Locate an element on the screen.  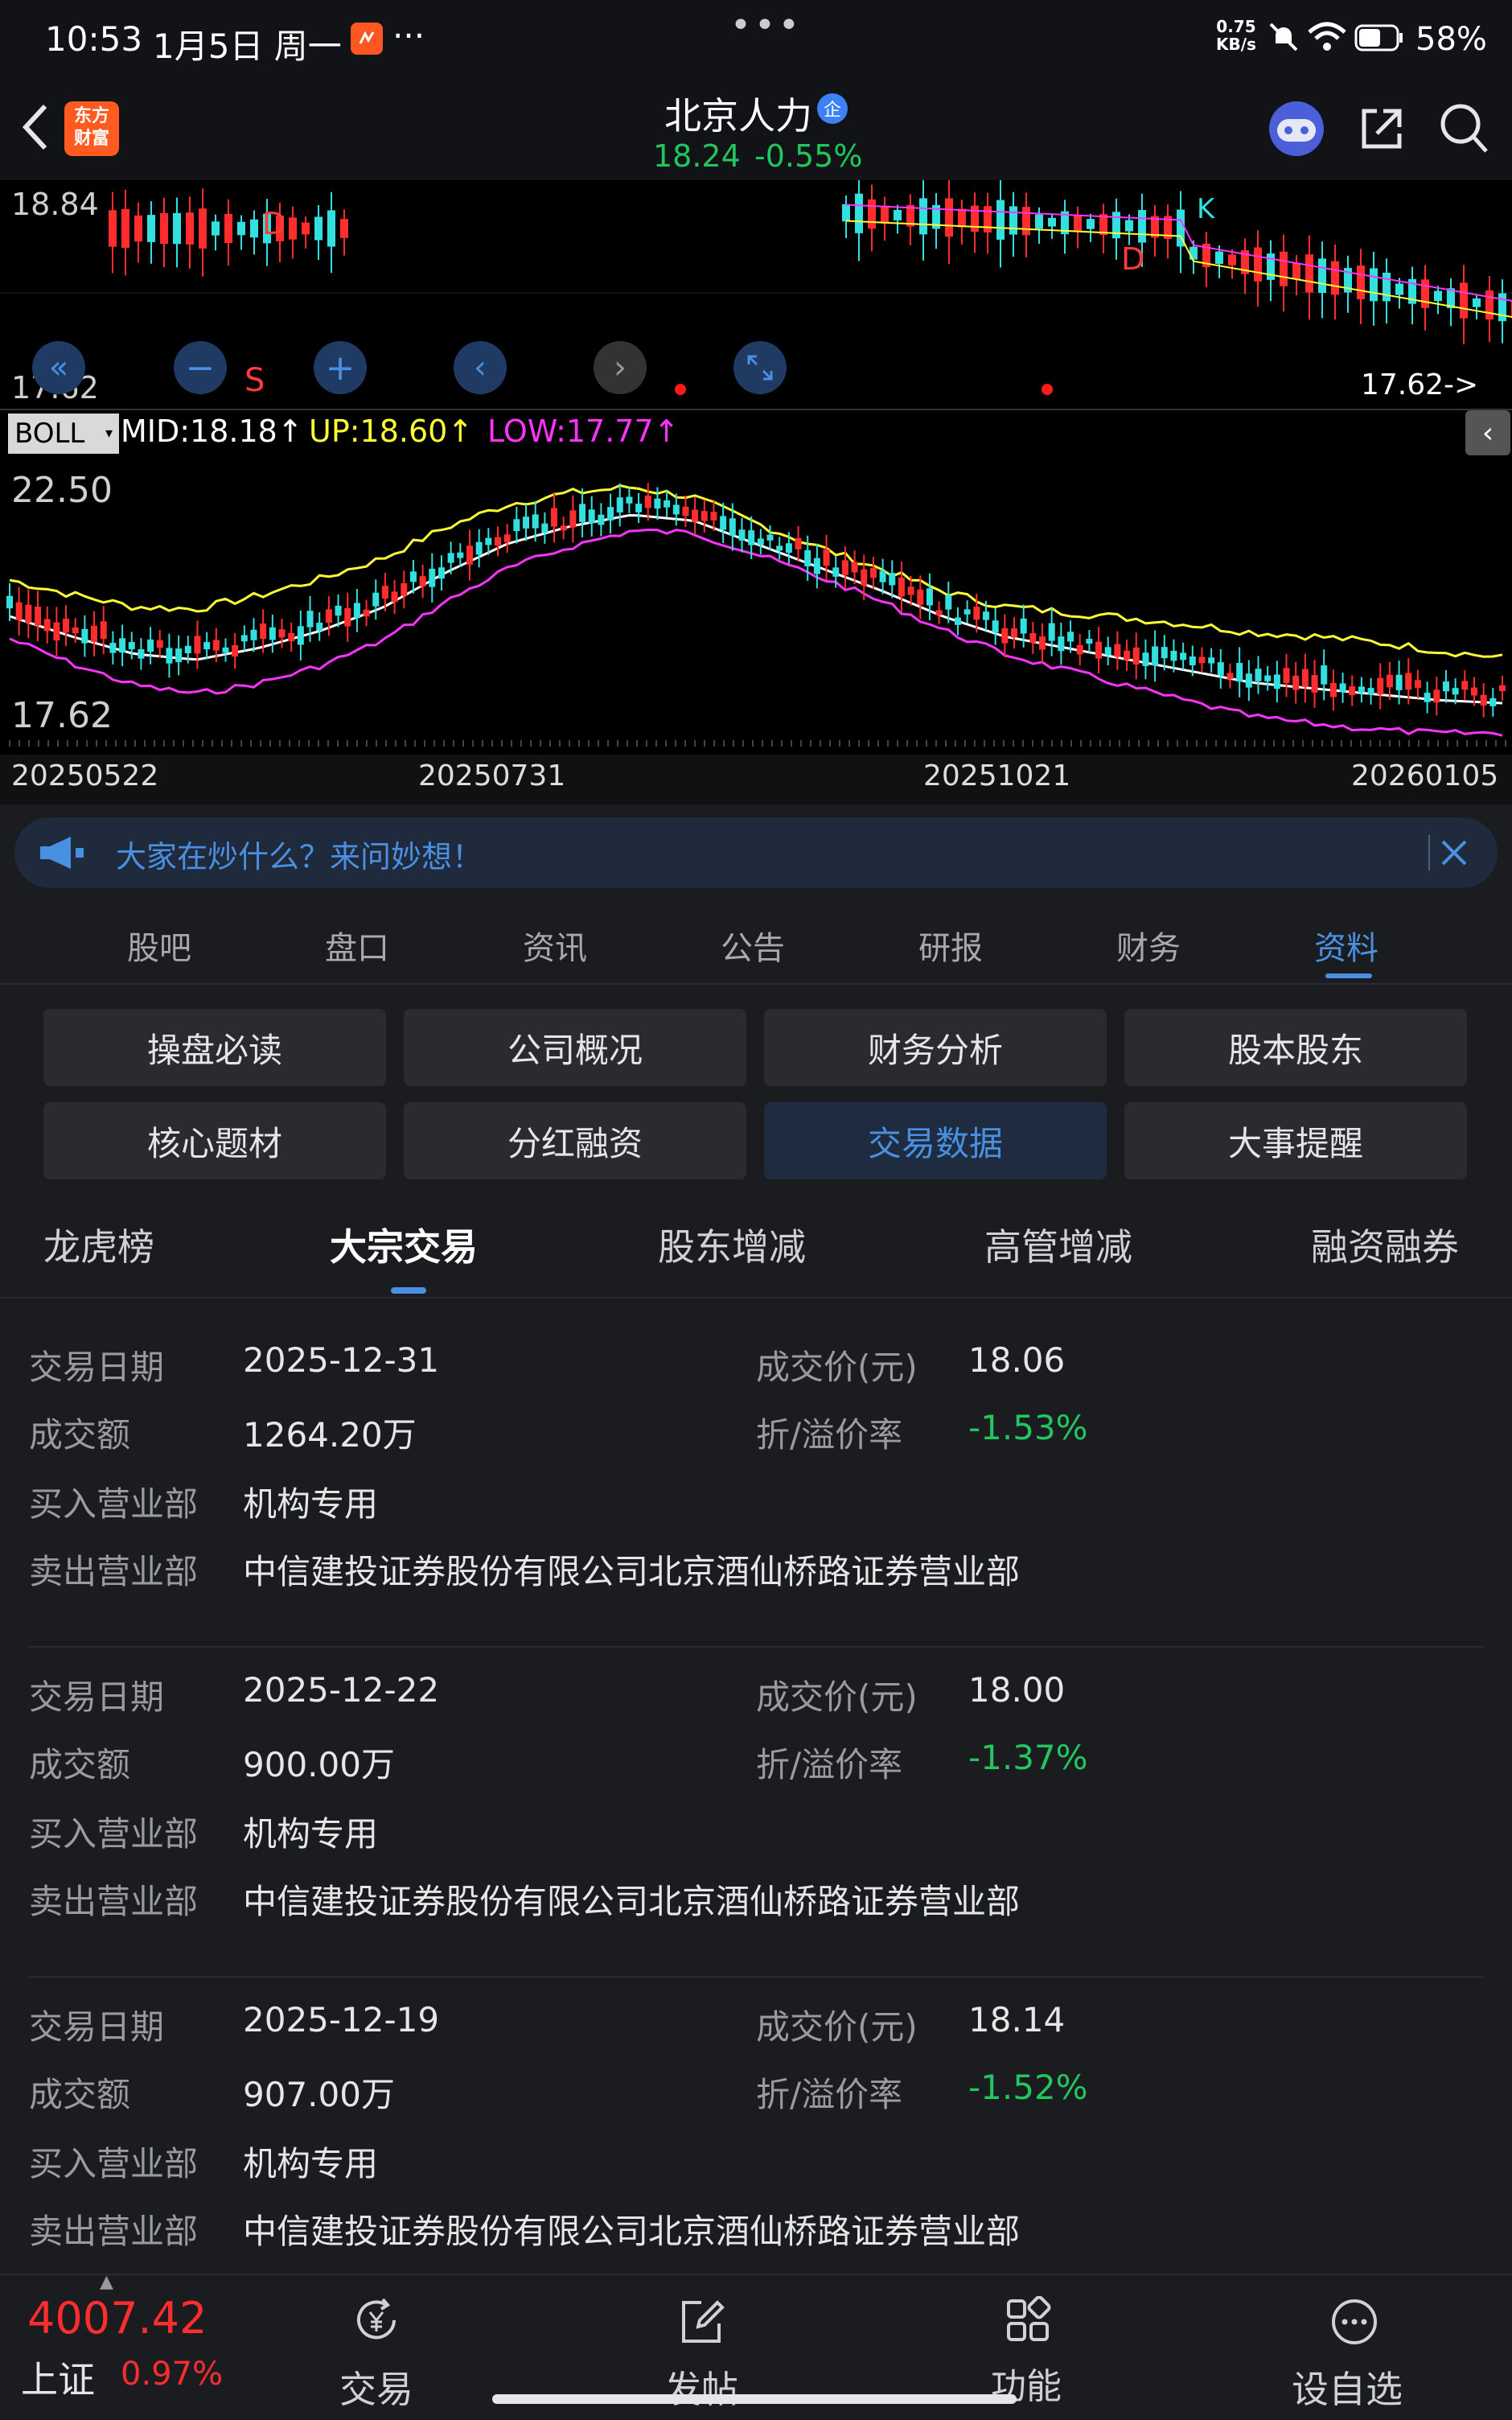
caret-down-icon: ▾ is located at coordinates (109, 433).